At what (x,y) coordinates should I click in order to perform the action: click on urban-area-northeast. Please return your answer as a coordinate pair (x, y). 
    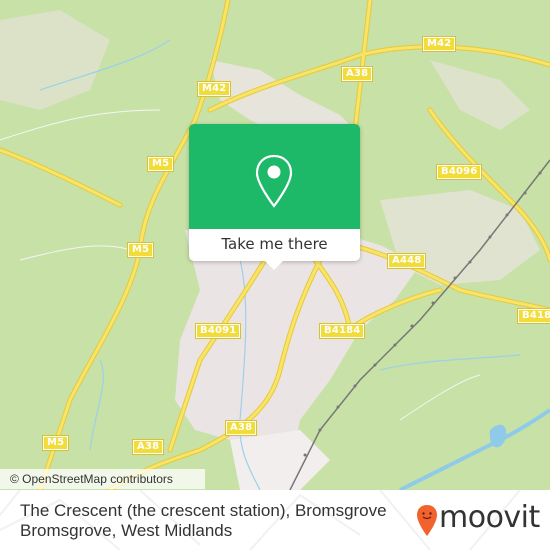
    Looking at the image, I should click on (480, 95).